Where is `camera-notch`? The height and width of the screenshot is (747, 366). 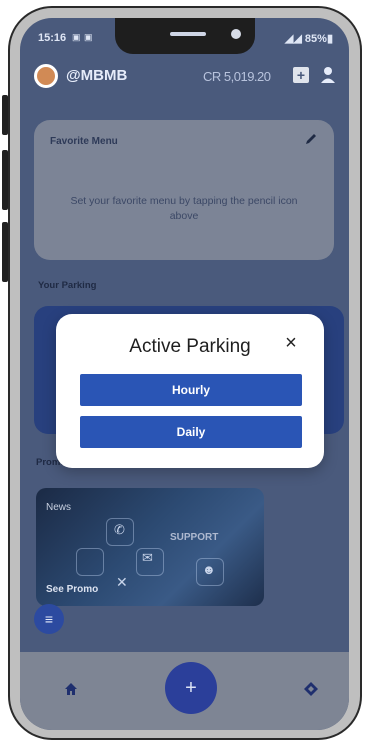 camera-notch is located at coordinates (185, 36).